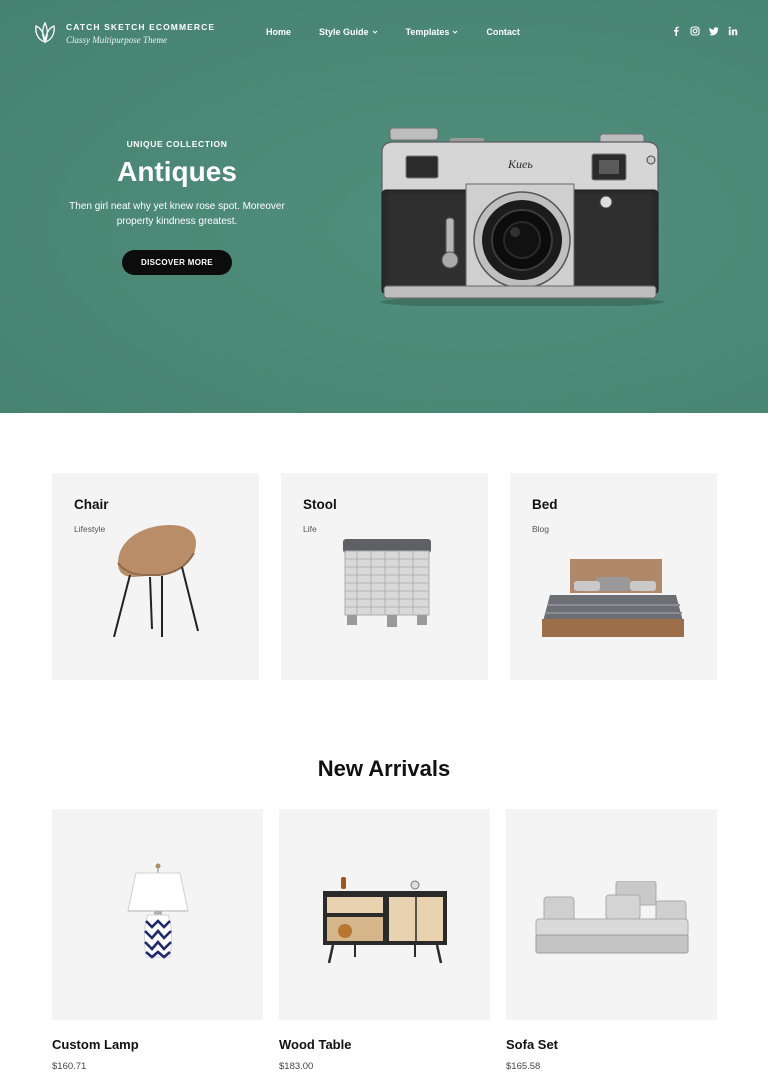 The width and height of the screenshot is (768, 1075). Describe the element at coordinates (116, 39) in the screenshot. I see `site-tagline: Classy Multipurpose Theme` at that location.